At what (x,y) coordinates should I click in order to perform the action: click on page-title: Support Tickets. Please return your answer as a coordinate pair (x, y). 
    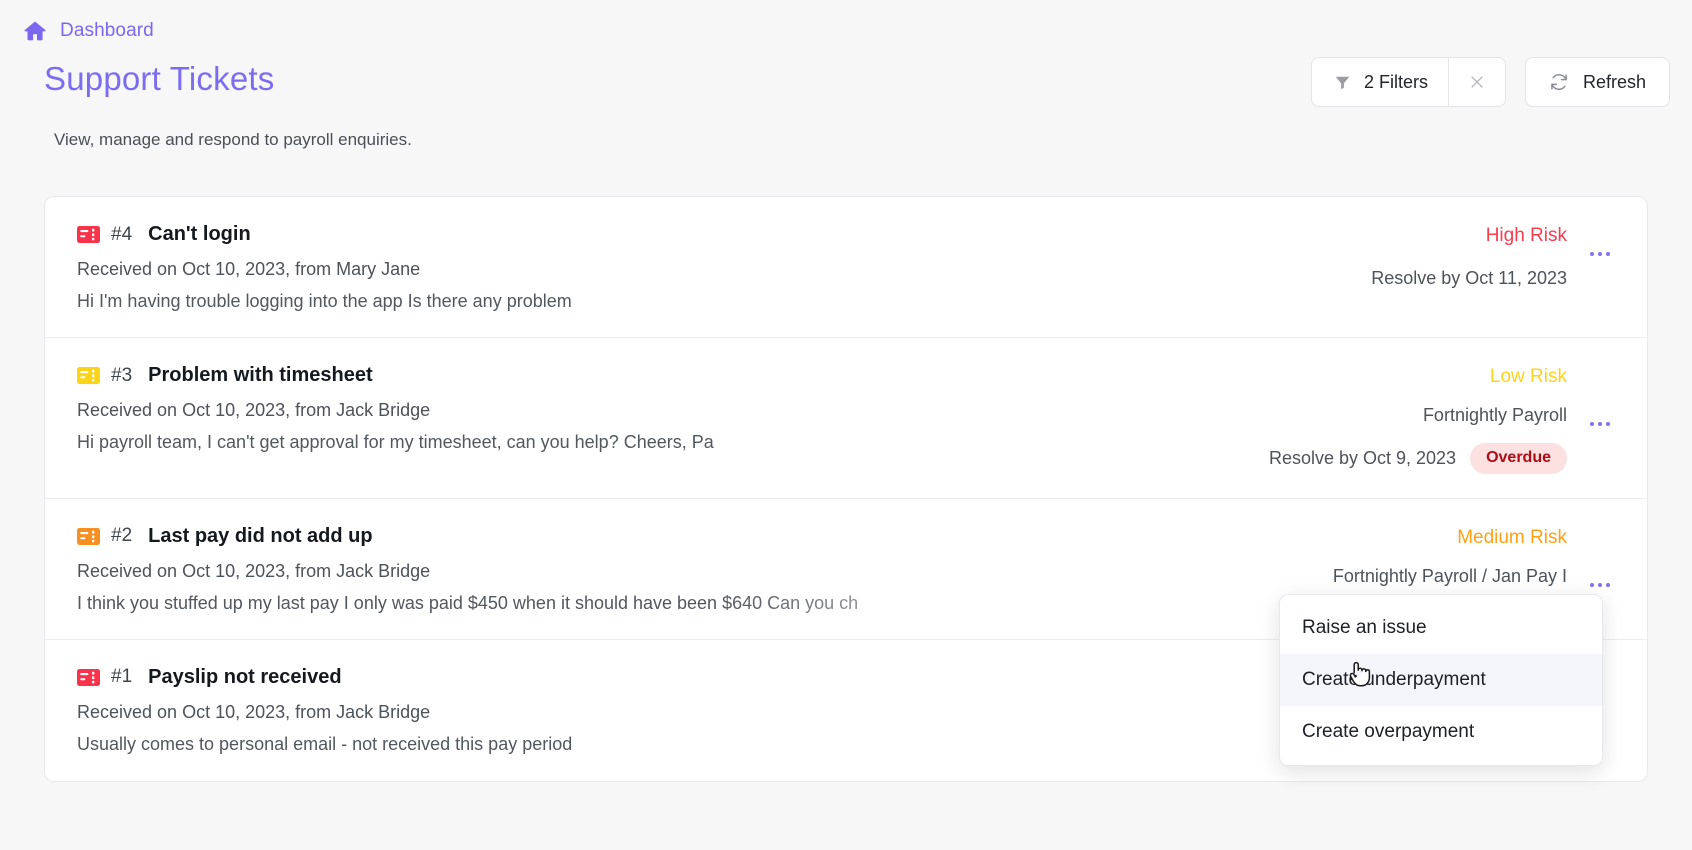
    Looking at the image, I should click on (159, 78).